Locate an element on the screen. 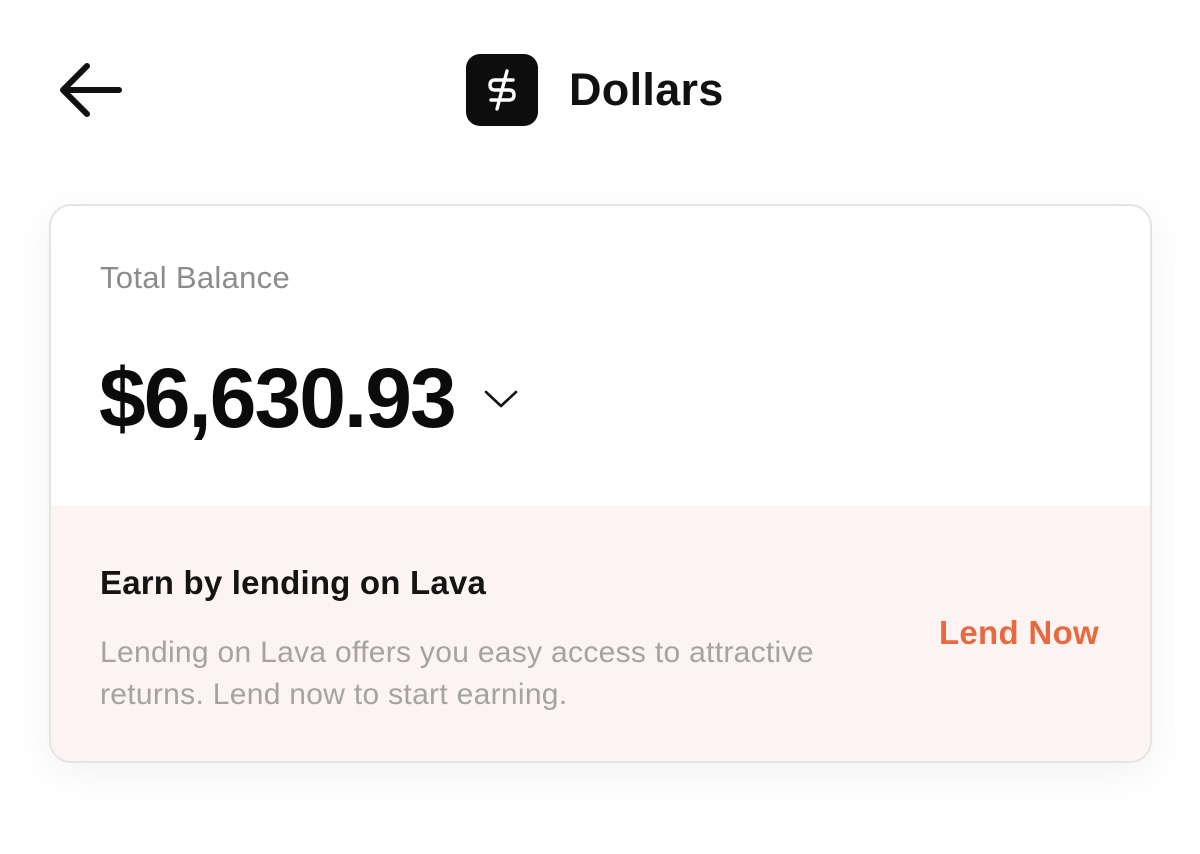 The height and width of the screenshot is (854, 1200). chevron-down-icon is located at coordinates (501, 399).